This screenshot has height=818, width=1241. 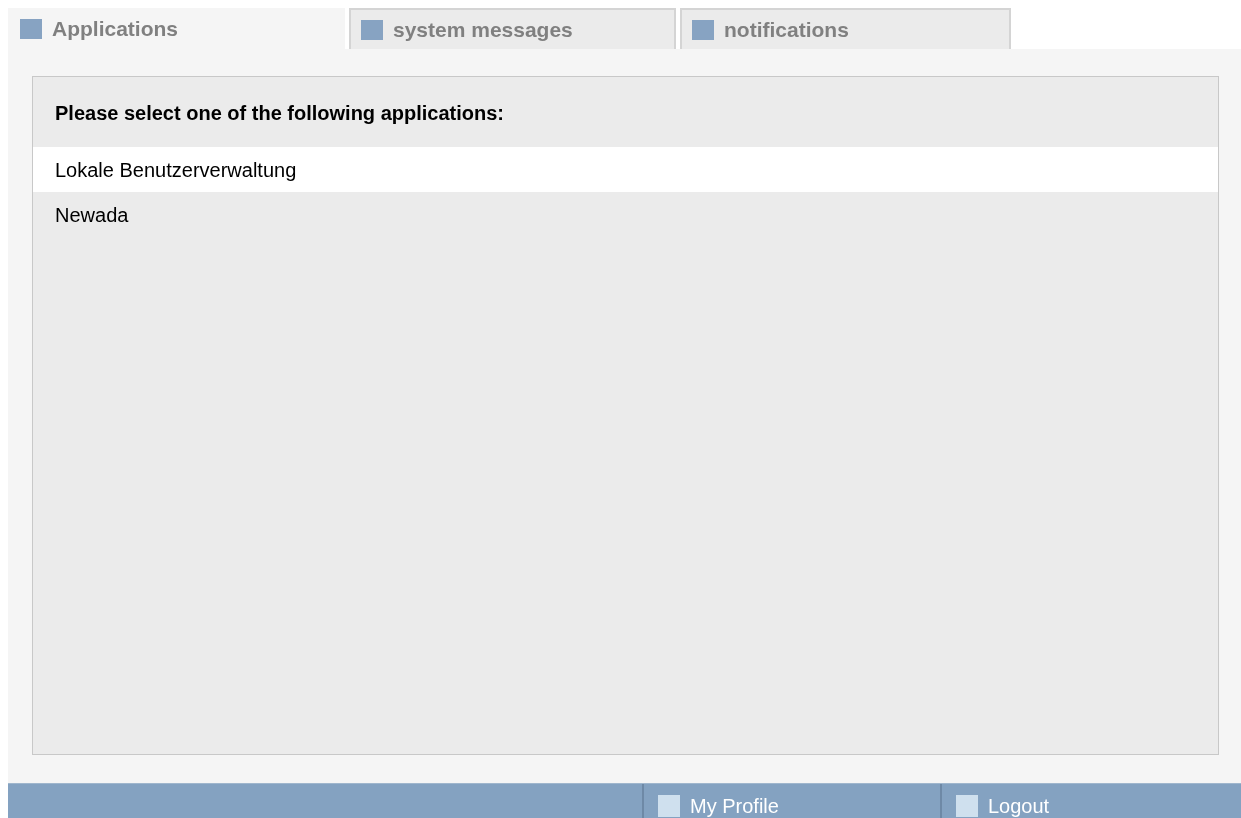 I want to click on tab: system messages, so click(x=512, y=28).